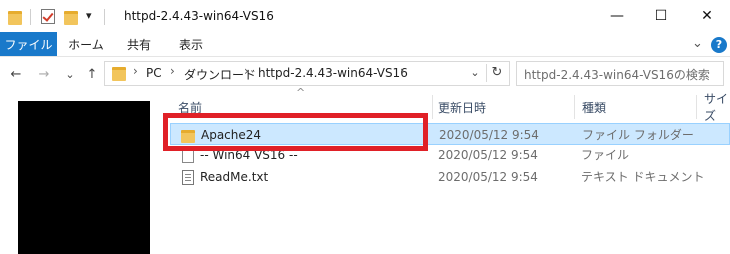  I want to click on new-folder-icon, so click(71, 18).